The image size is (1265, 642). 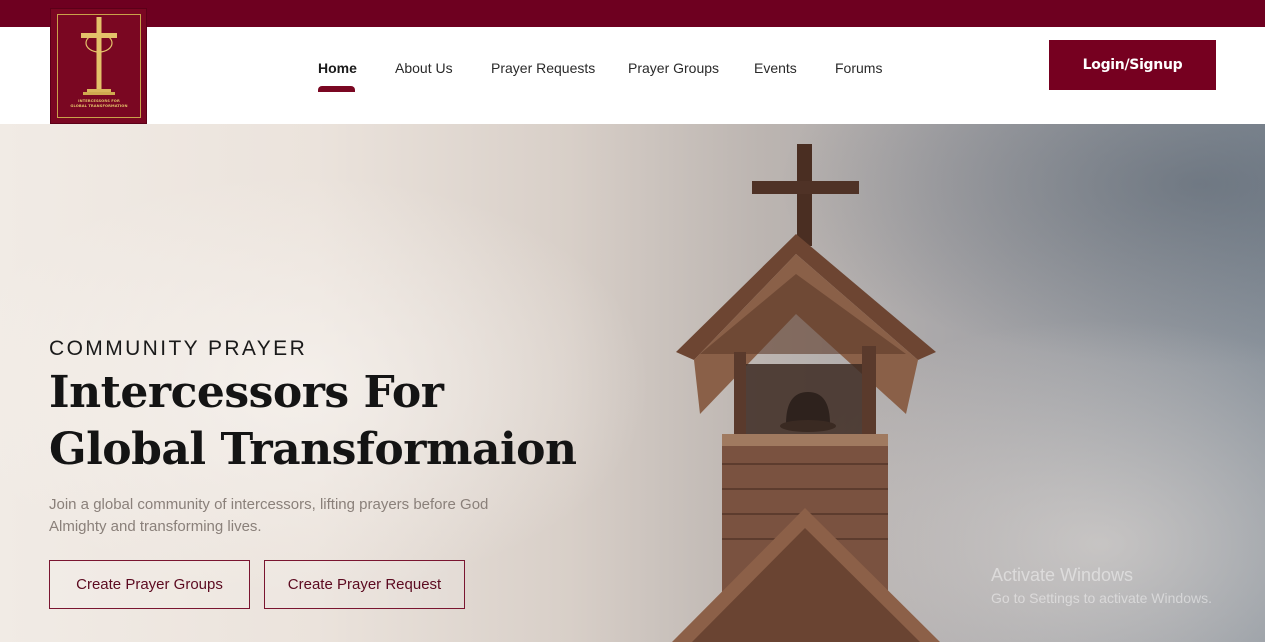 What do you see at coordinates (178, 348) in the screenshot?
I see `hero-eyebrow: COMMUNITY PRAYER` at bounding box center [178, 348].